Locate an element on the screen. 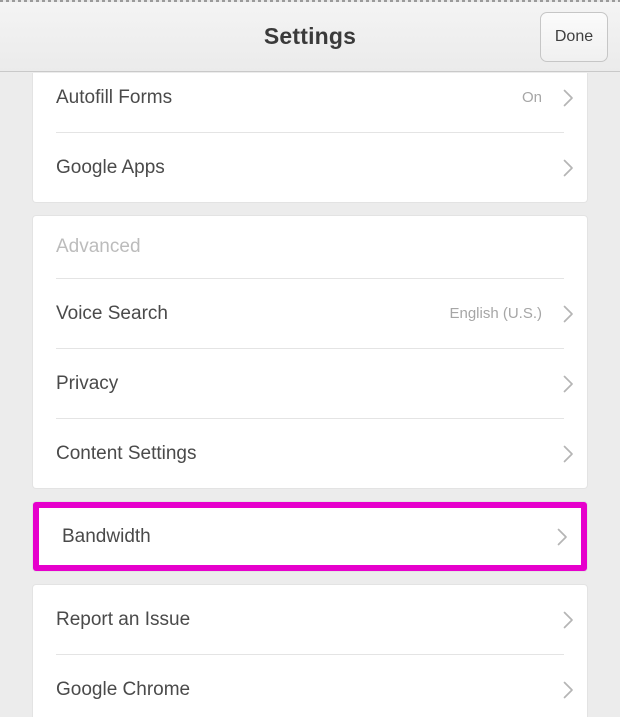  settings-row-label: Bandwidth is located at coordinates (106, 536).